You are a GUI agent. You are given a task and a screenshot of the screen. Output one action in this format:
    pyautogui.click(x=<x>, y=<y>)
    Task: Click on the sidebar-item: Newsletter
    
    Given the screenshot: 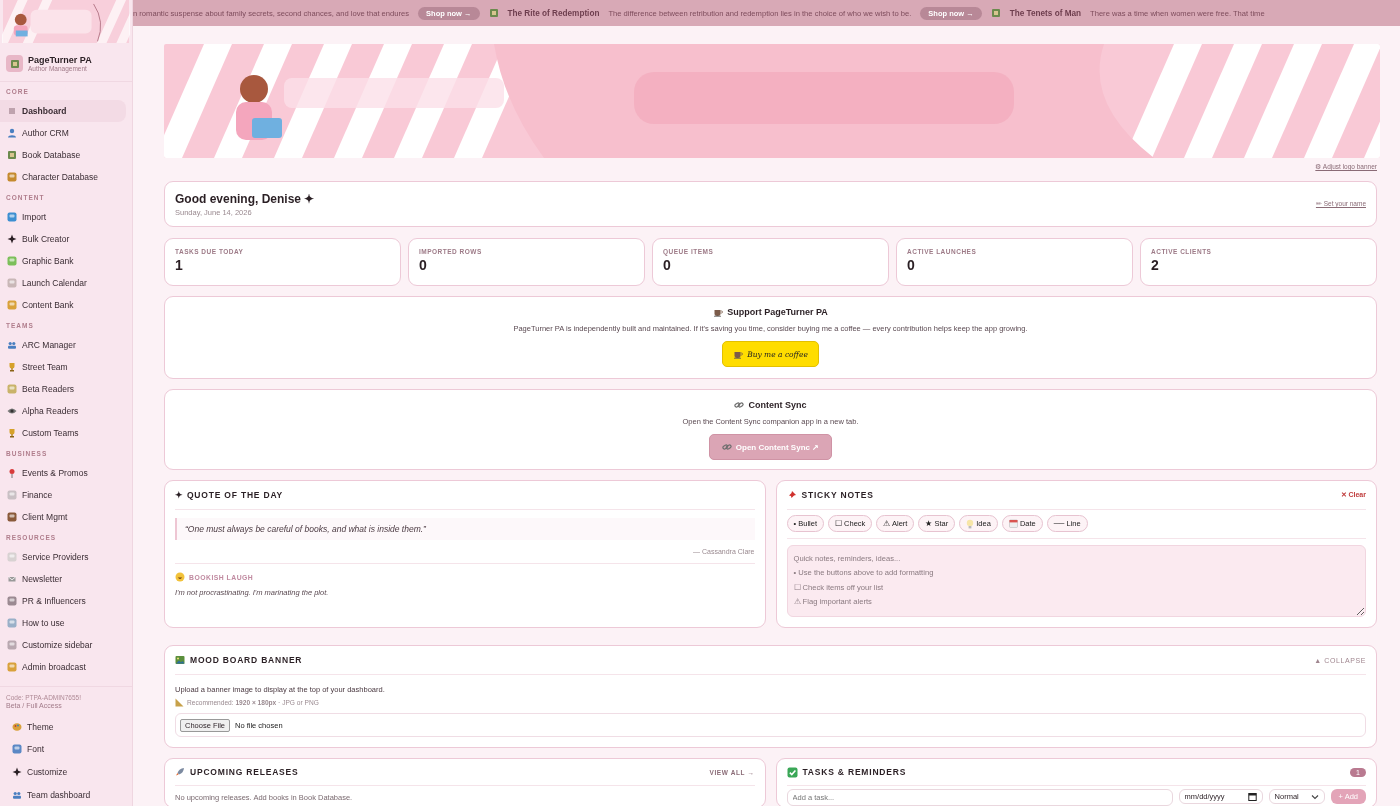 What is the action you would take?
    pyautogui.click(x=63, y=579)
    